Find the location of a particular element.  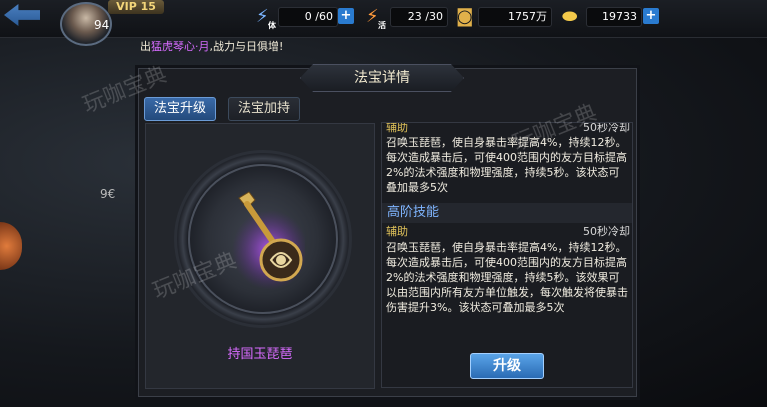

advanced-skill-heading: 高阶技能 is located at coordinates (507, 213).